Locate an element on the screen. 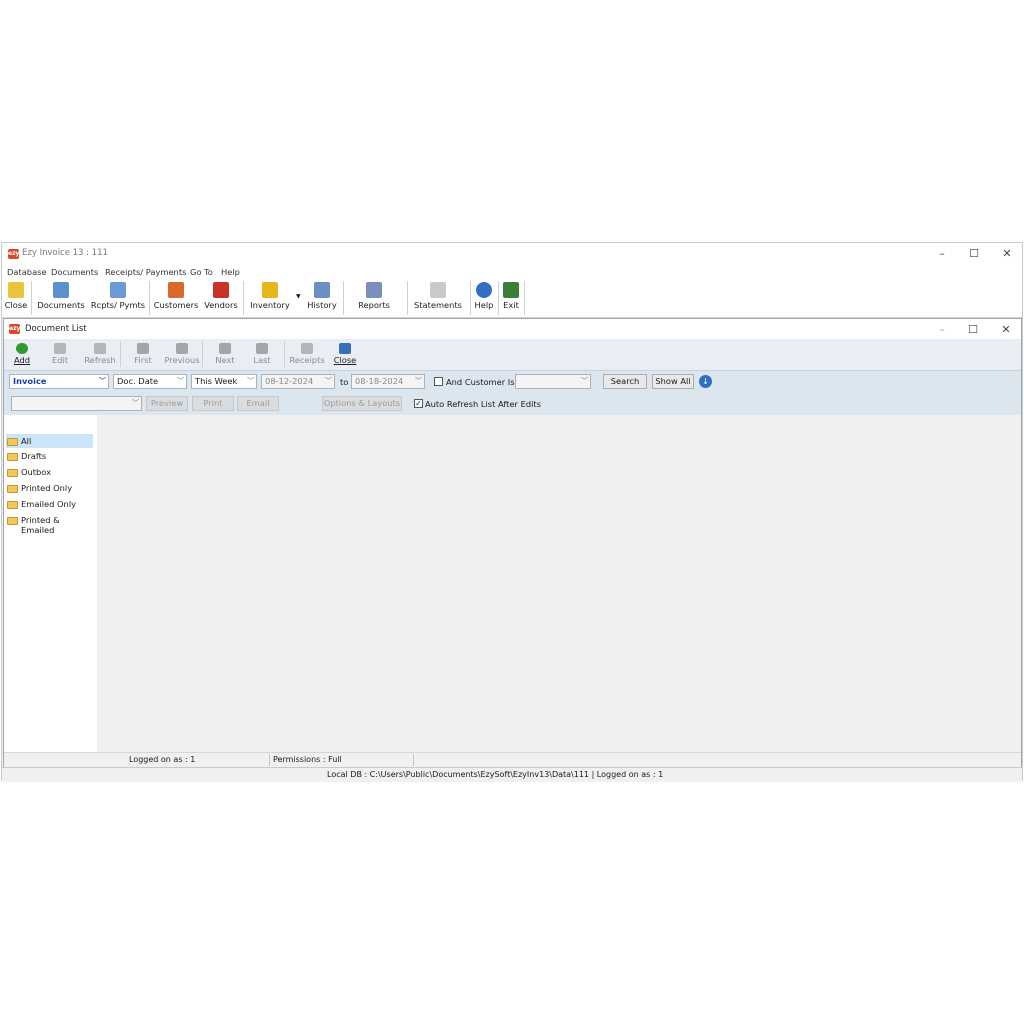  inventory-coins-icon is located at coordinates (270, 290).